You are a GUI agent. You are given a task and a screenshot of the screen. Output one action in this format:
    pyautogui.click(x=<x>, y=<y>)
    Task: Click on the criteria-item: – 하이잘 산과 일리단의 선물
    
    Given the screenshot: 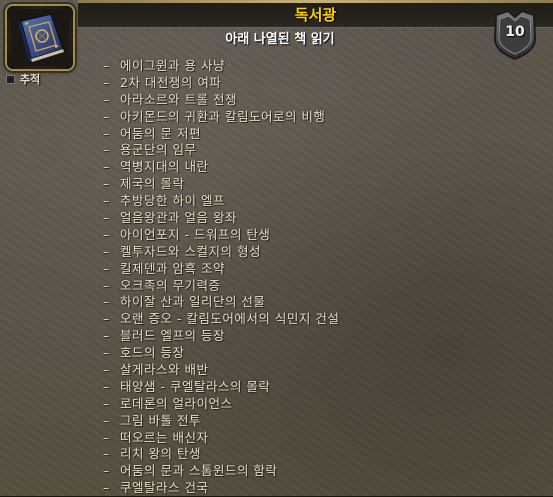 What is the action you would take?
    pyautogui.click(x=221, y=302)
    